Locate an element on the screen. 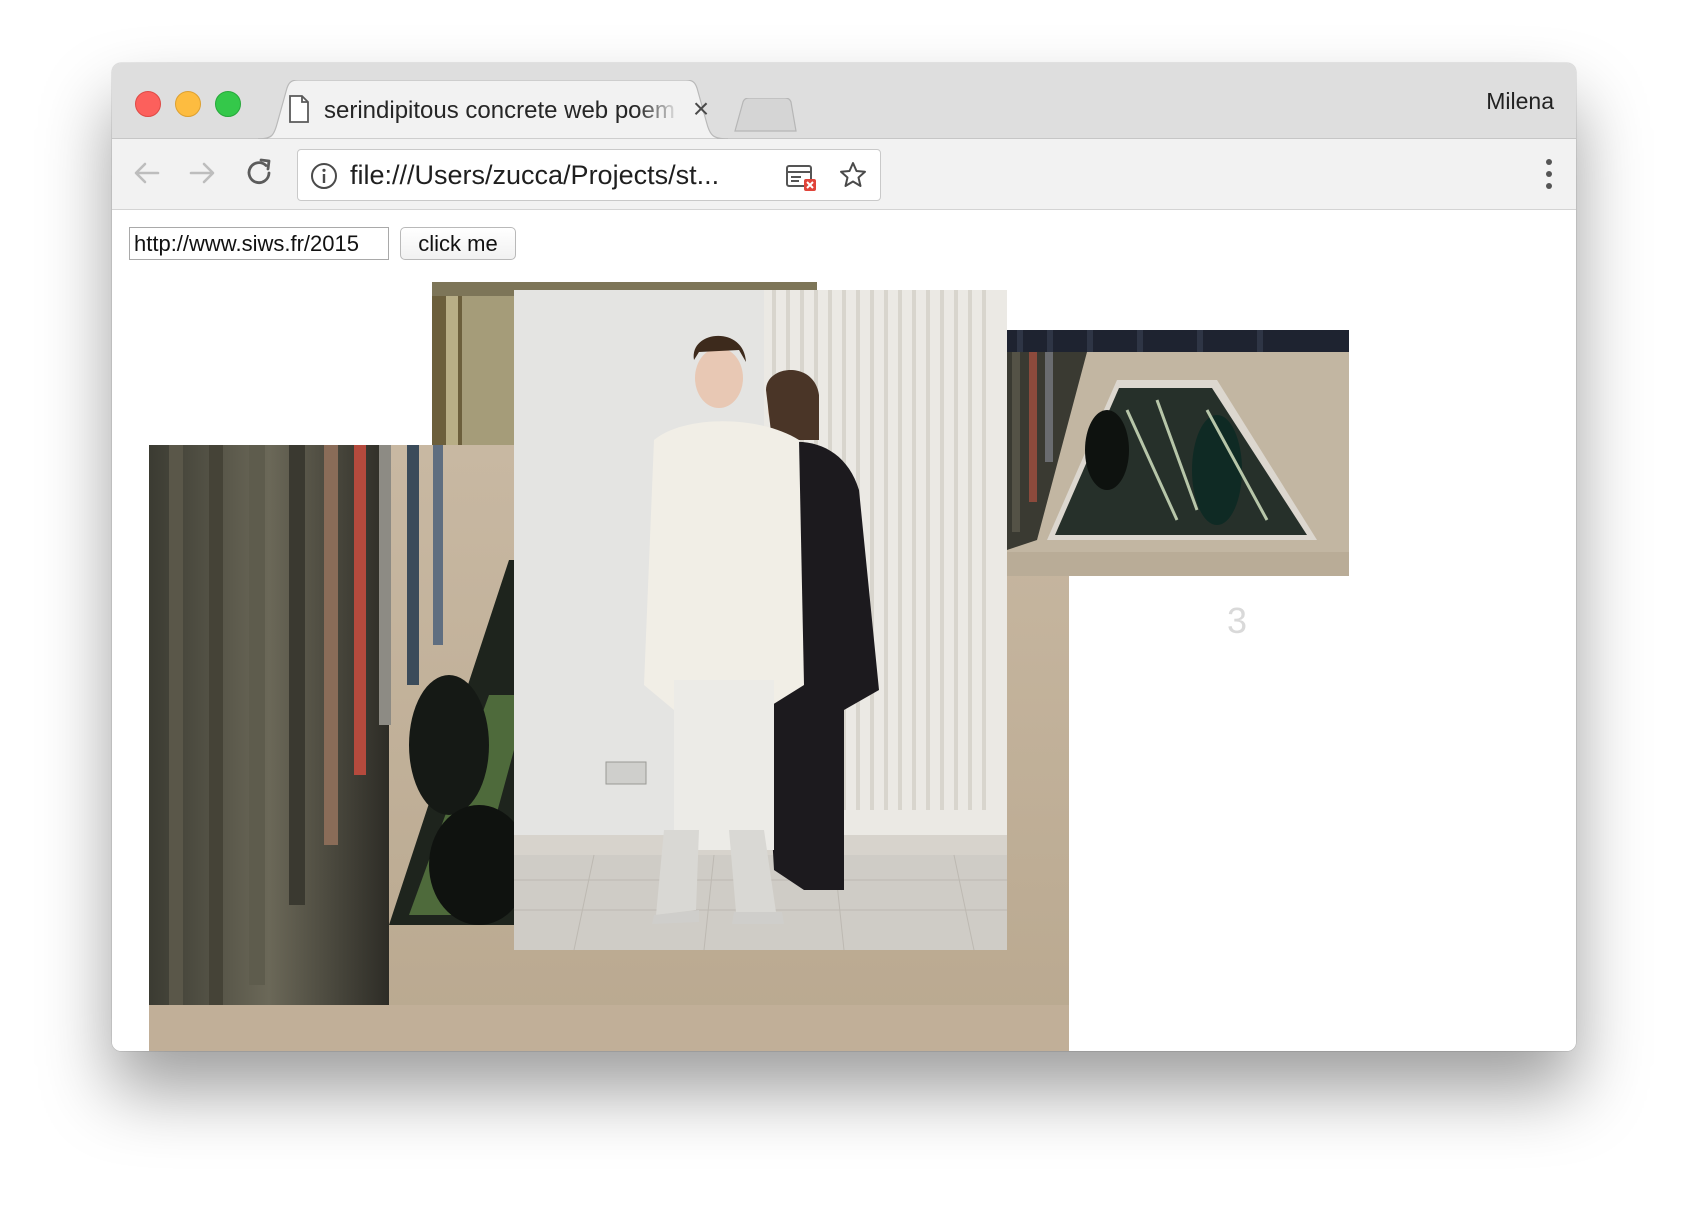  new-tab-button is located at coordinates (765, 115).